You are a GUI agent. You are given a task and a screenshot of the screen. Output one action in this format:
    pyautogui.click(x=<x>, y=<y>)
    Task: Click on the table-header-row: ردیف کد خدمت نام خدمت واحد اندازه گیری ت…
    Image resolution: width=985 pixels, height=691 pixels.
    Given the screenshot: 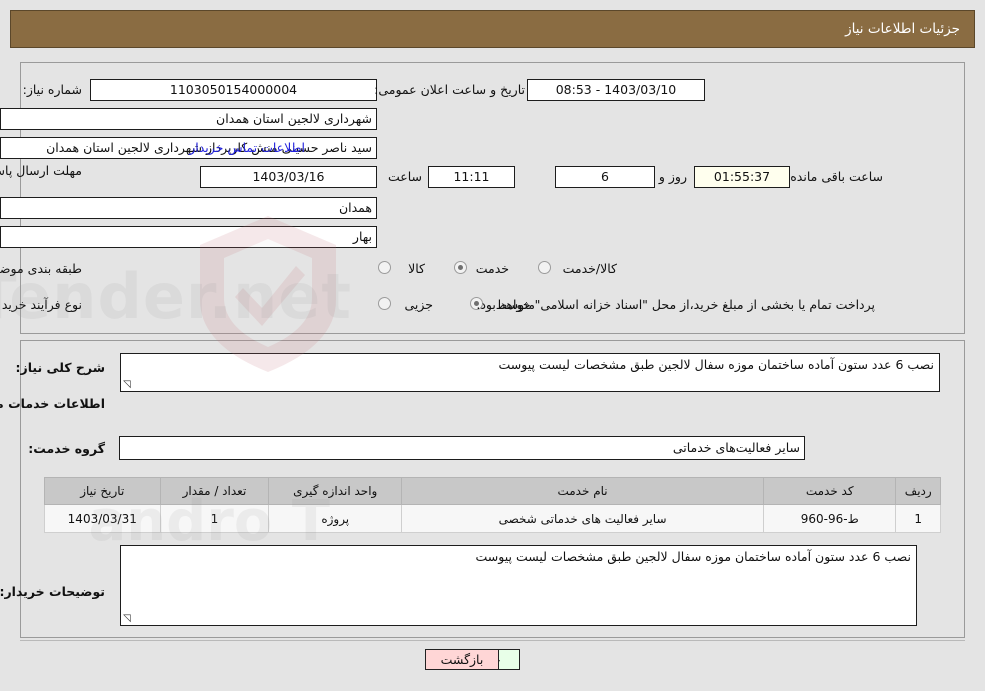 What is the action you would take?
    pyautogui.click(x=492, y=491)
    